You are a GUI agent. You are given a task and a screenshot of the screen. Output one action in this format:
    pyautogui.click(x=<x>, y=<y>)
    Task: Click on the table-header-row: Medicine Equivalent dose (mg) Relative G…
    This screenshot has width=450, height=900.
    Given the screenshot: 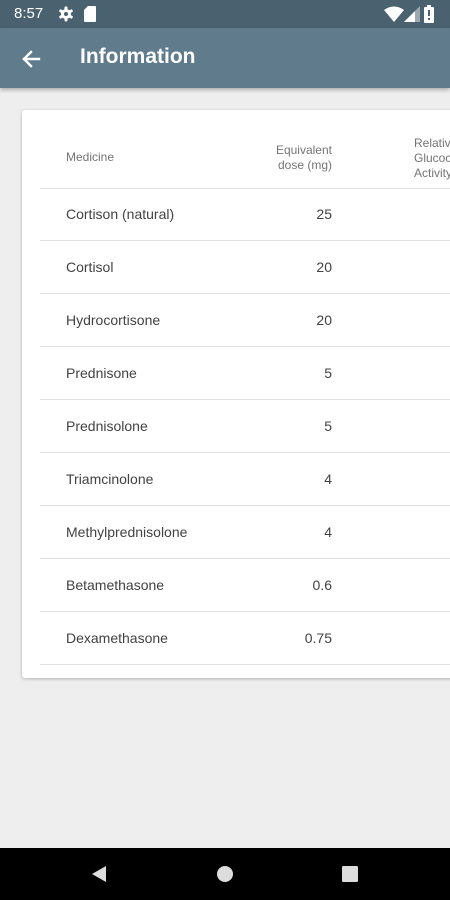 What is the action you would take?
    pyautogui.click(x=245, y=149)
    